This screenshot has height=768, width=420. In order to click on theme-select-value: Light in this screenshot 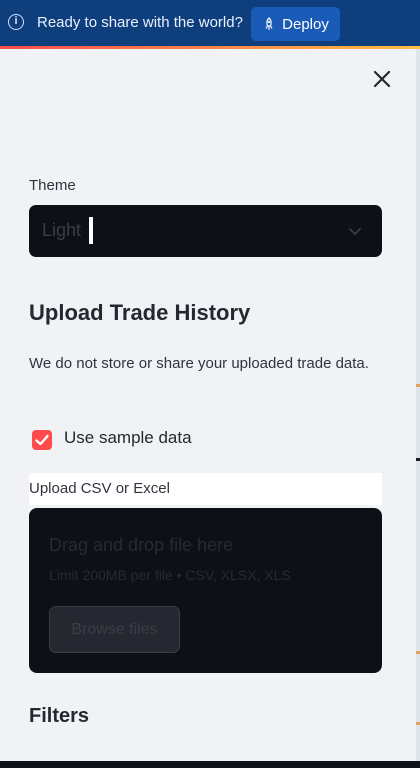, I will do `click(62, 230)`.